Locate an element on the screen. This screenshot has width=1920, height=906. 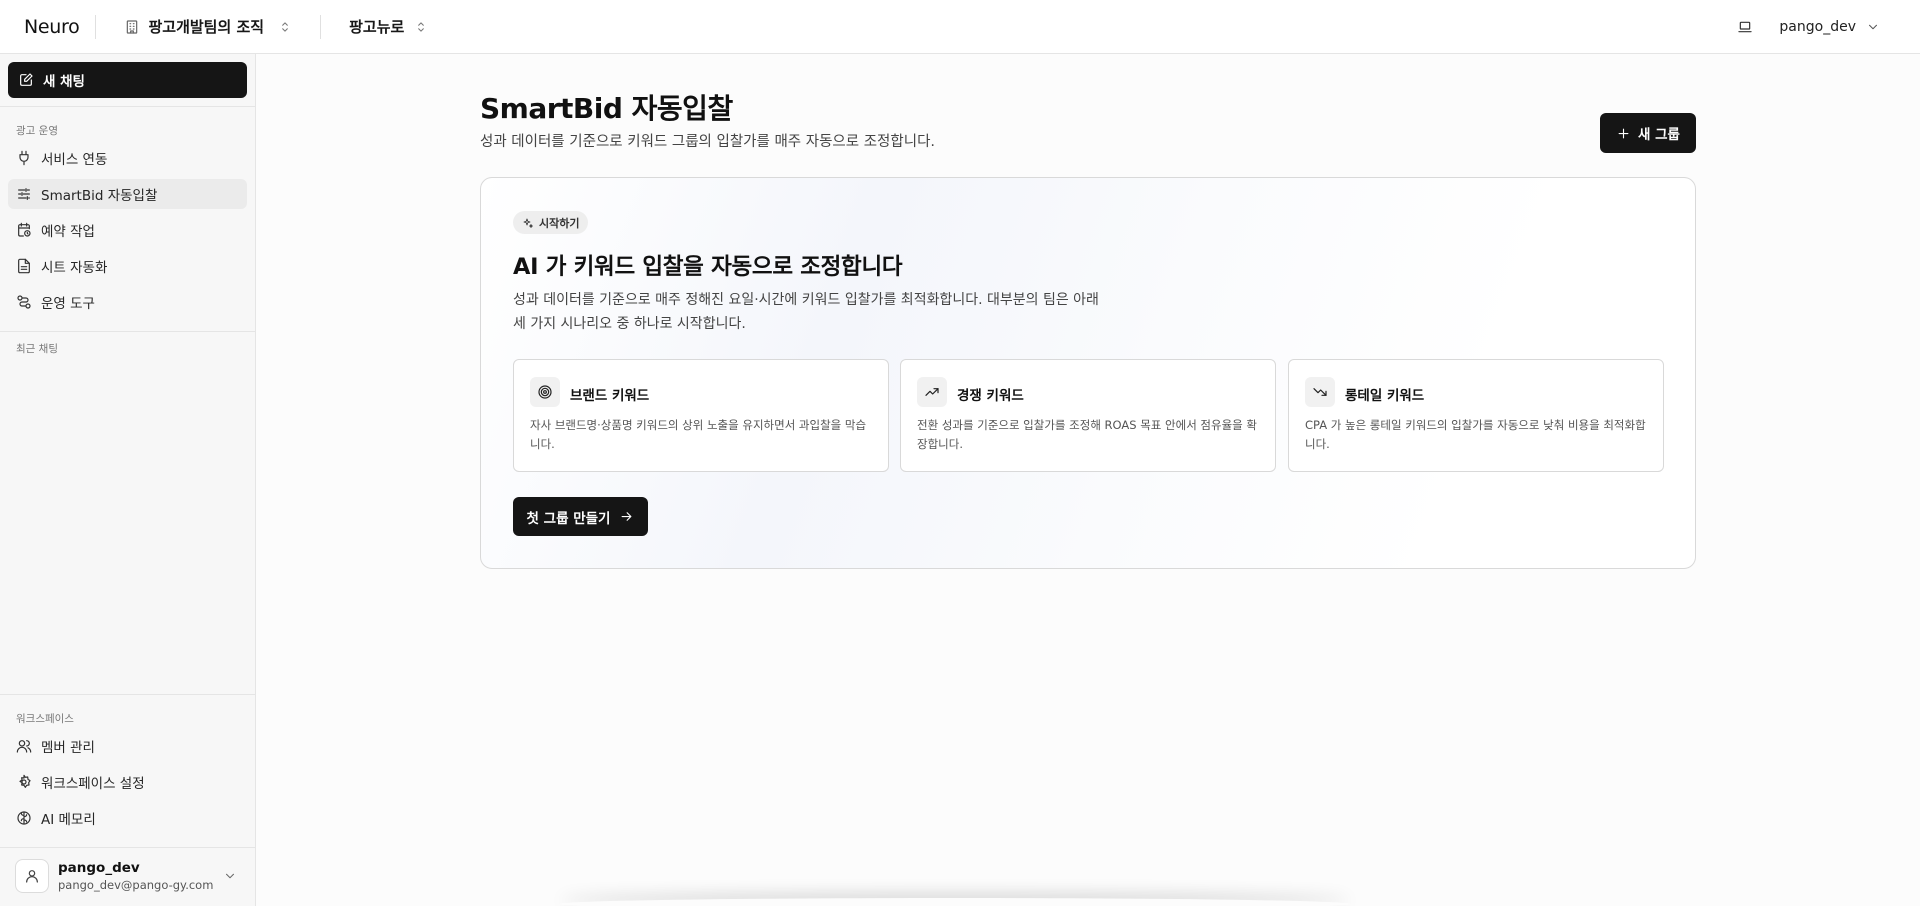
users-icon is located at coordinates (24, 746).